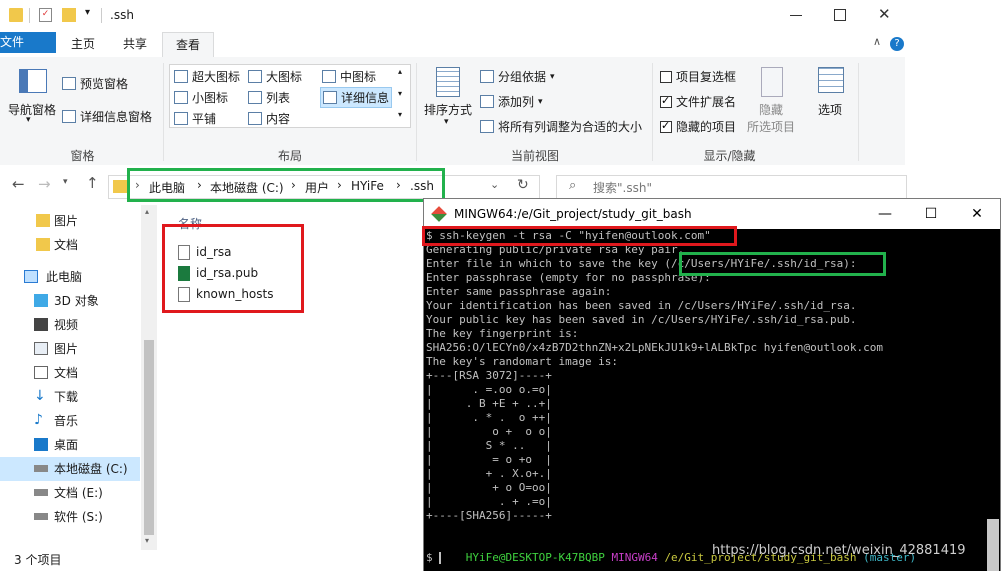  Describe the element at coordinates (796, 15) in the screenshot. I see `minimize-button` at that location.